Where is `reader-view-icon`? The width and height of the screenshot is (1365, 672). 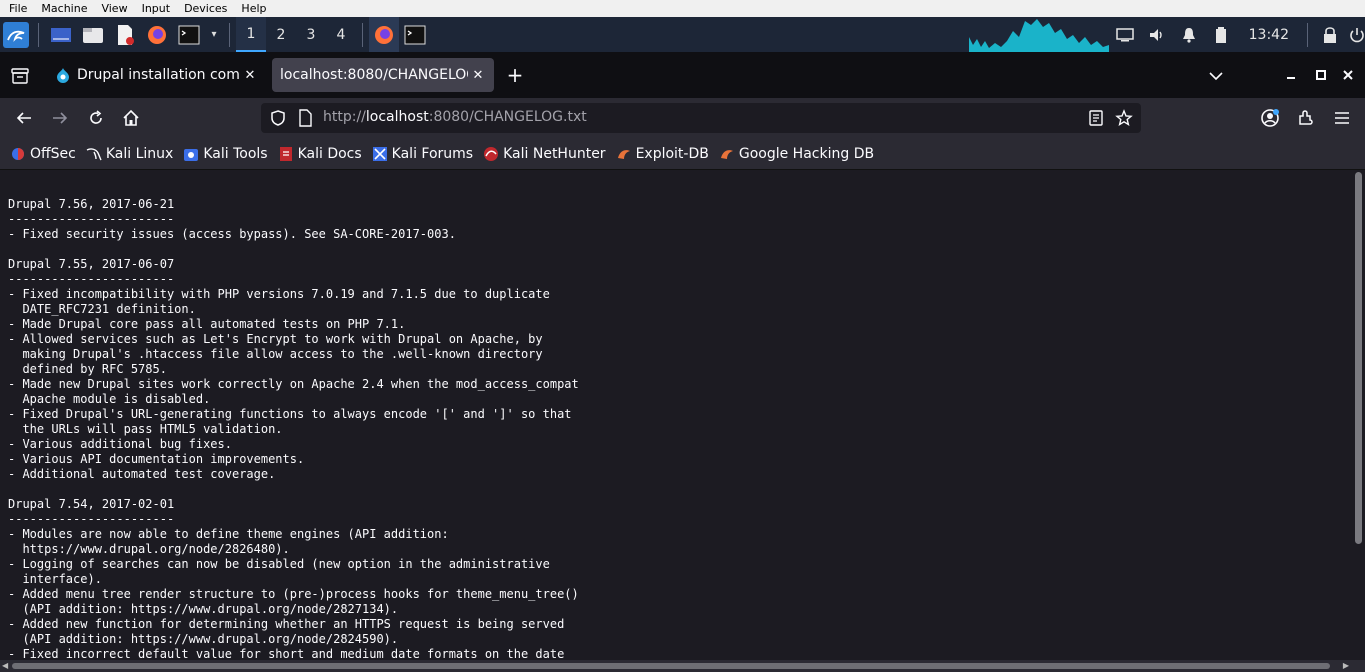
reader-view-icon is located at coordinates (1096, 118).